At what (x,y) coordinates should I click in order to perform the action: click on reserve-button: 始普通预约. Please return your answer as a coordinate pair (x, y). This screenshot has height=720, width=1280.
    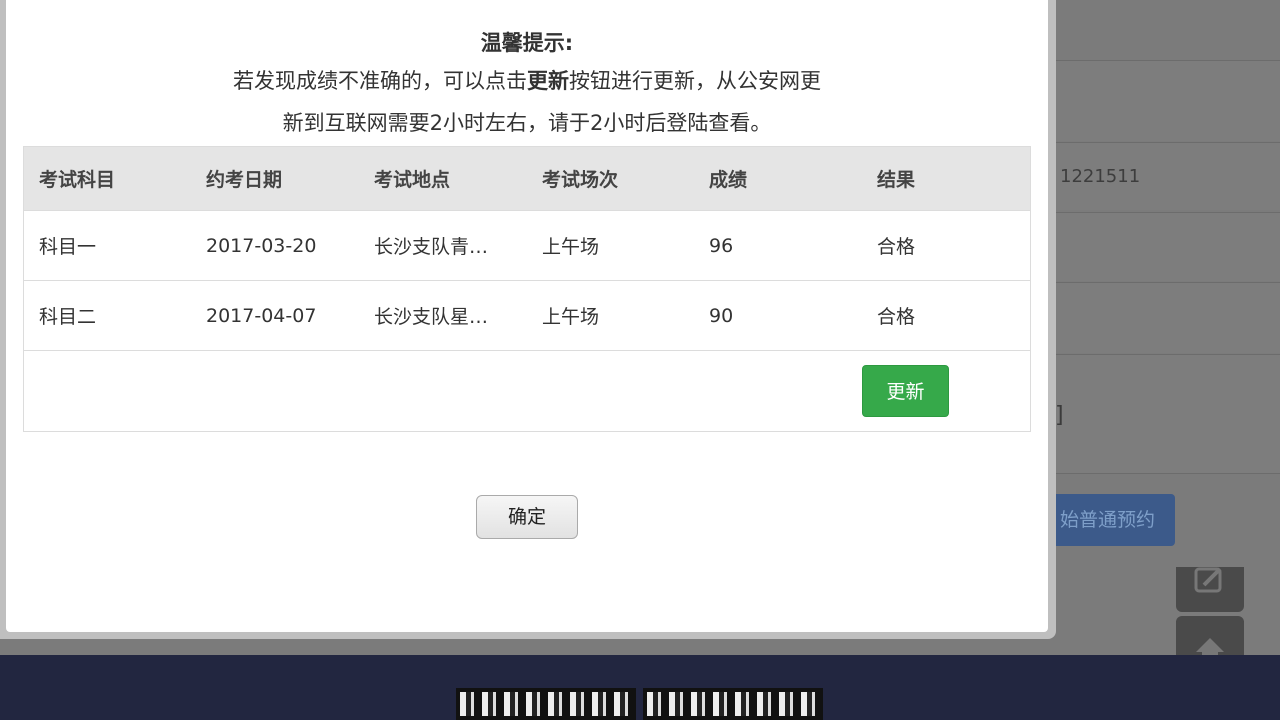
    Looking at the image, I should click on (1107, 520).